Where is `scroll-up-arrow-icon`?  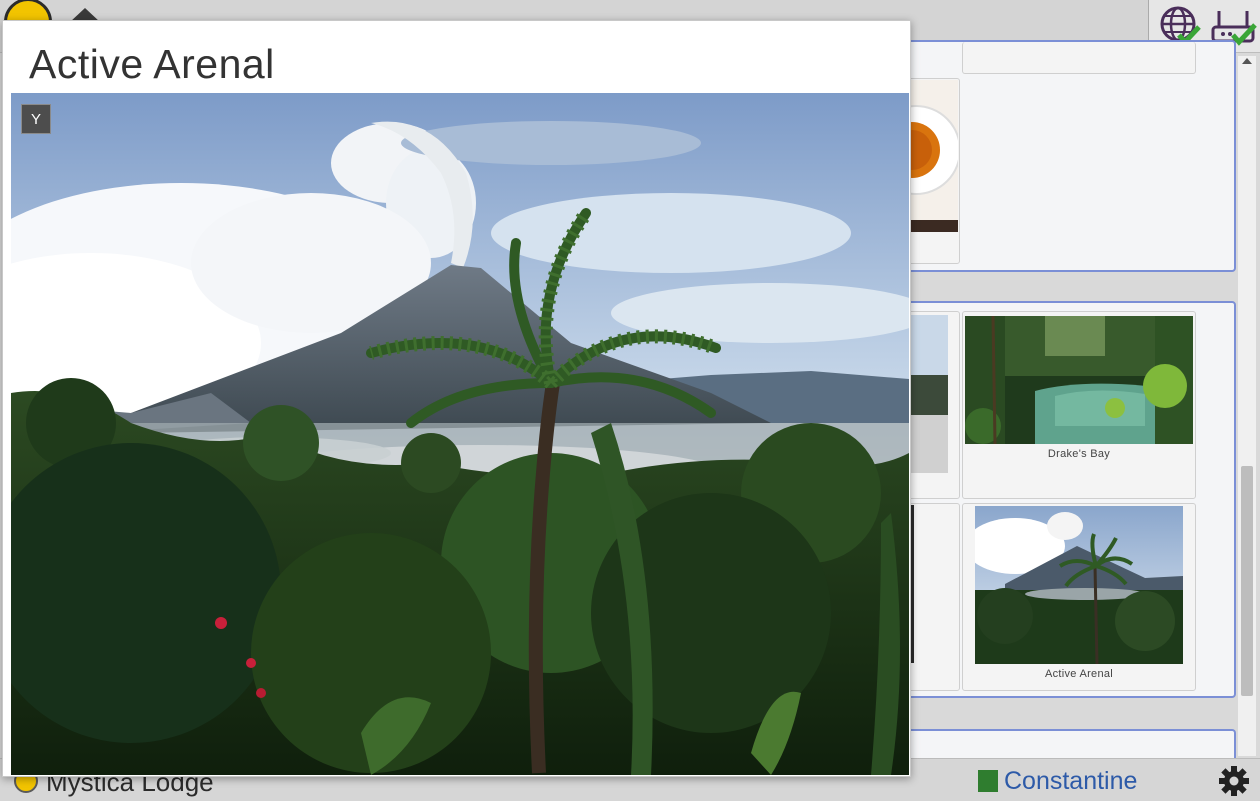 scroll-up-arrow-icon is located at coordinates (1247, 61).